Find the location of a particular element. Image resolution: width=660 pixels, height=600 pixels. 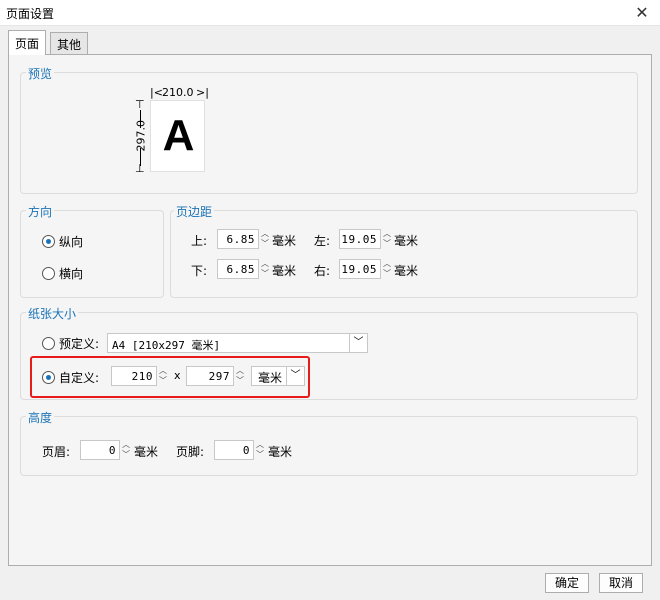

margin-top-input: 6.85 is located at coordinates (238, 239).